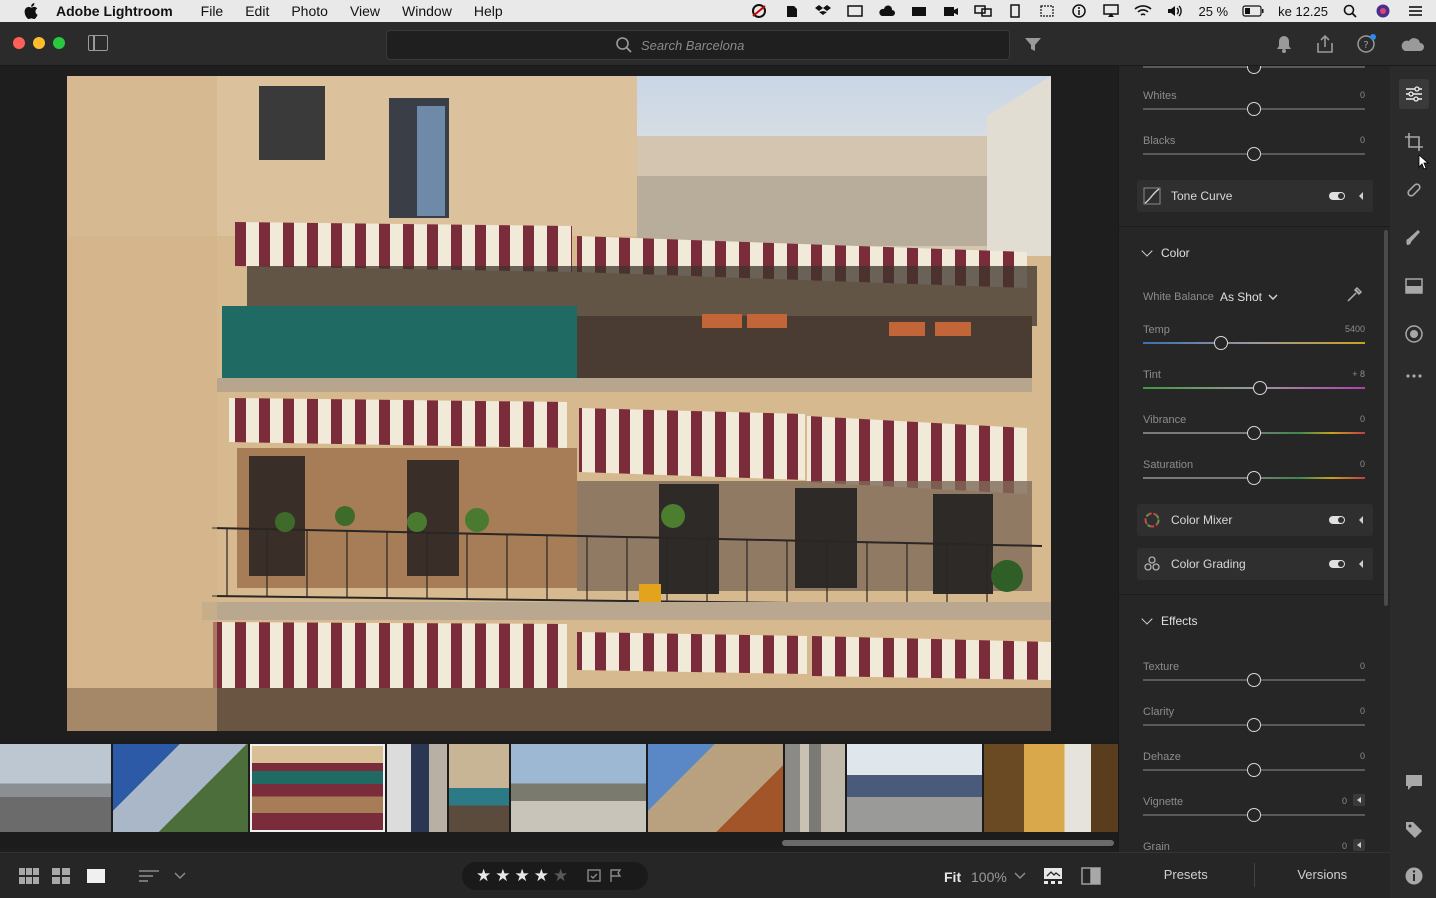 Image resolution: width=1436 pixels, height=898 pixels. I want to click on versions-button: Versions, so click(1323, 875).